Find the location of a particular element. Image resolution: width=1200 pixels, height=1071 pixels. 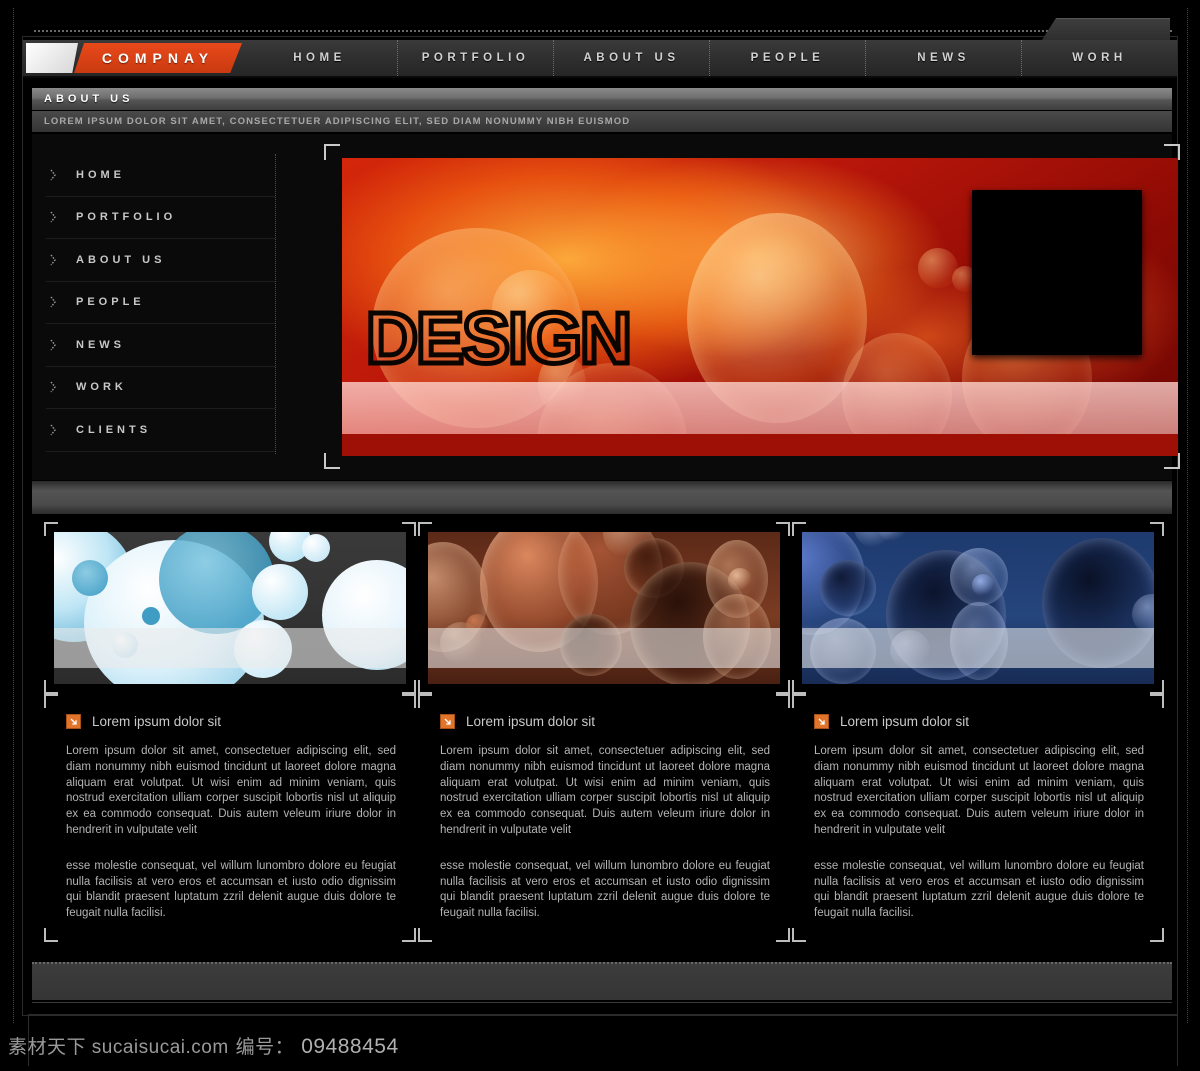

hero-highlight-band is located at coordinates (760, 408).